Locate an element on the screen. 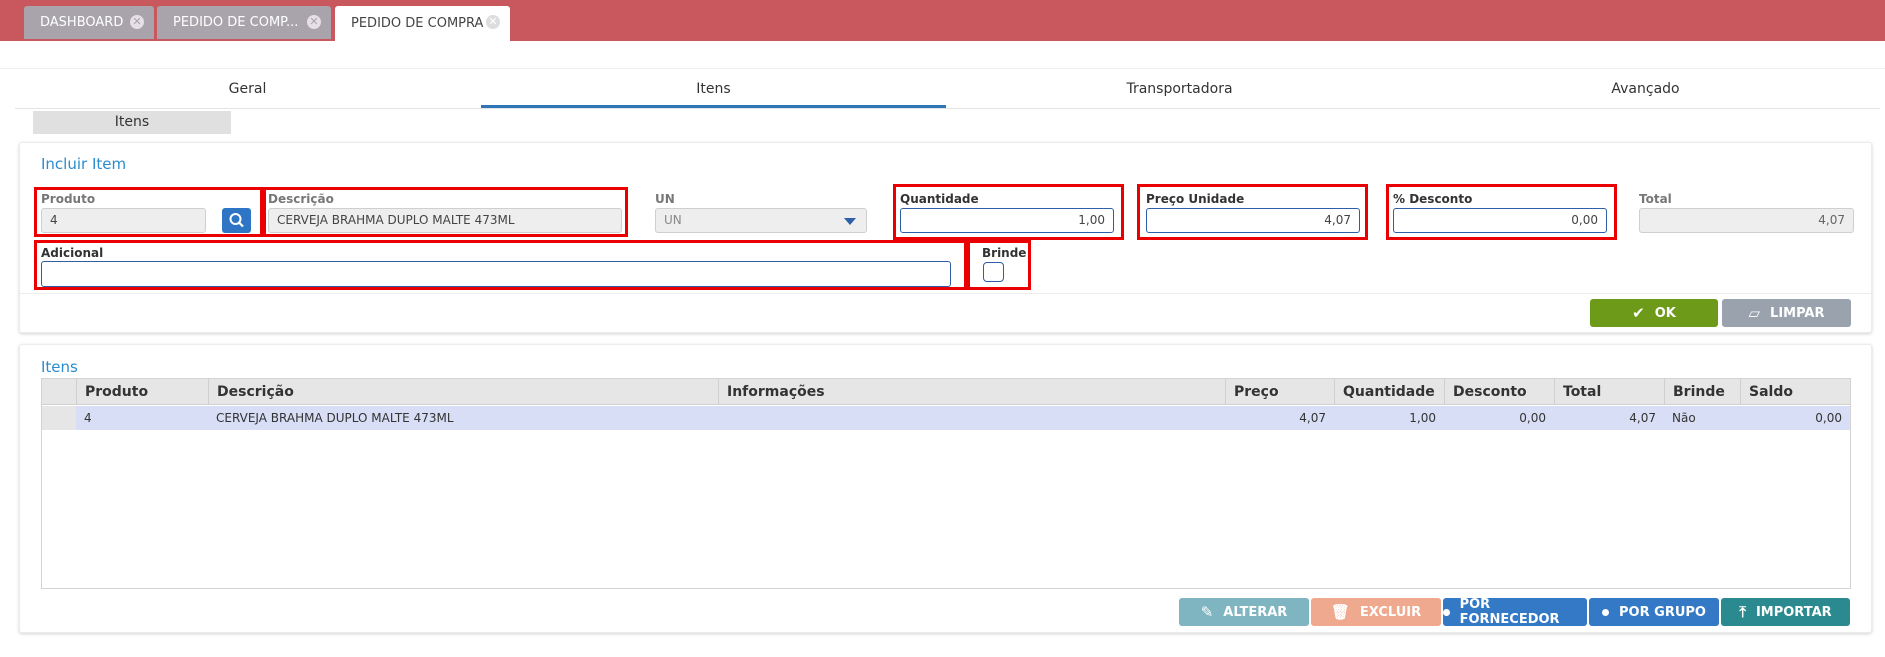 The image size is (1885, 657). tab-dashboard: DASHBOARD ✕ is located at coordinates (89, 22).